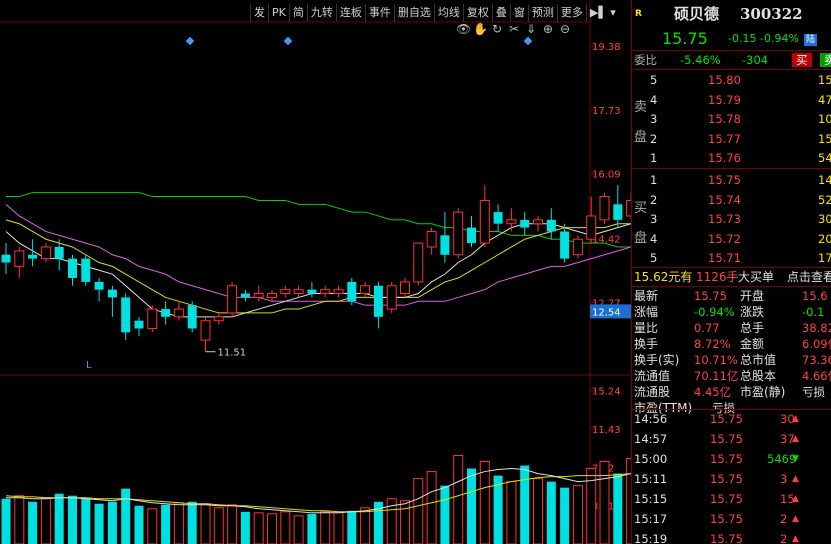  I want to click on sell-level-1: 1 15.76 54, so click(731, 158).